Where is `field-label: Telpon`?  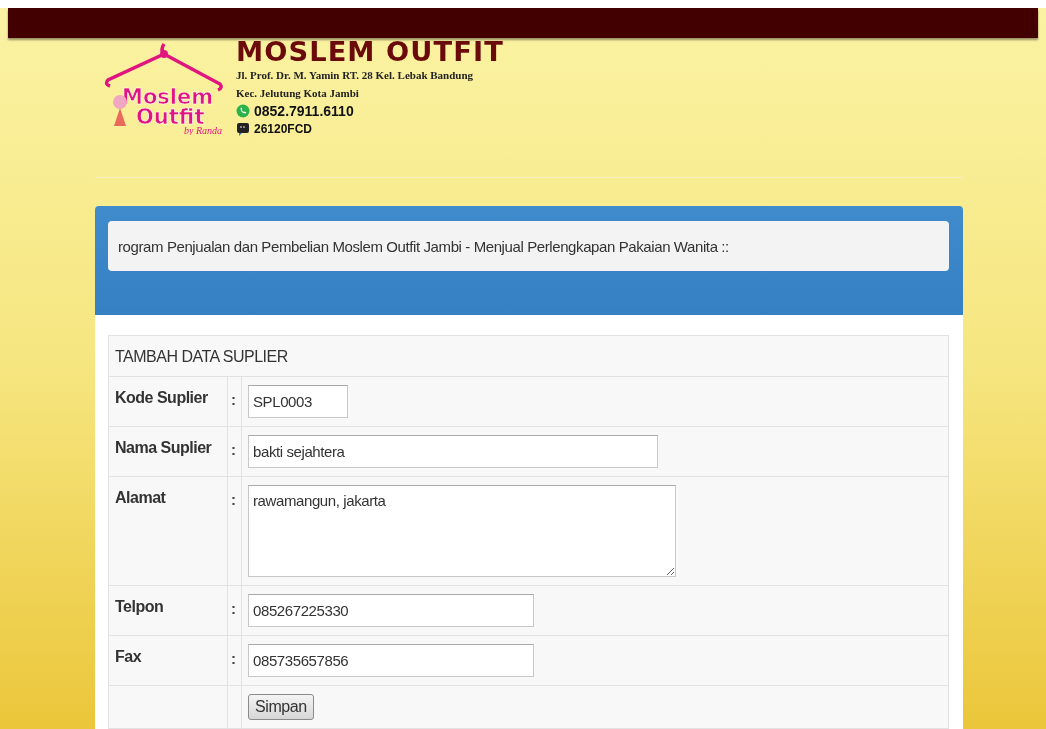
field-label: Telpon is located at coordinates (168, 610).